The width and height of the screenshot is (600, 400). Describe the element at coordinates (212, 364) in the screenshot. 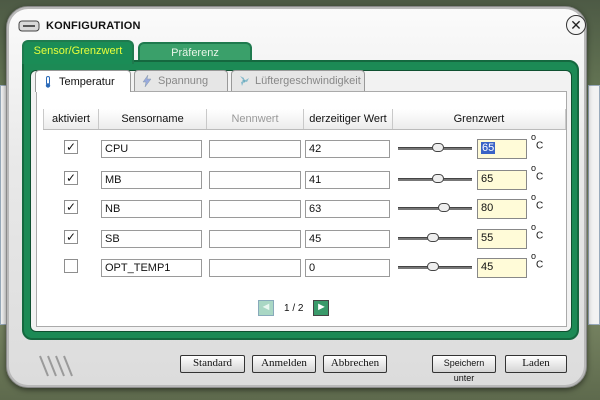

I see `standard-button: Standard` at that location.